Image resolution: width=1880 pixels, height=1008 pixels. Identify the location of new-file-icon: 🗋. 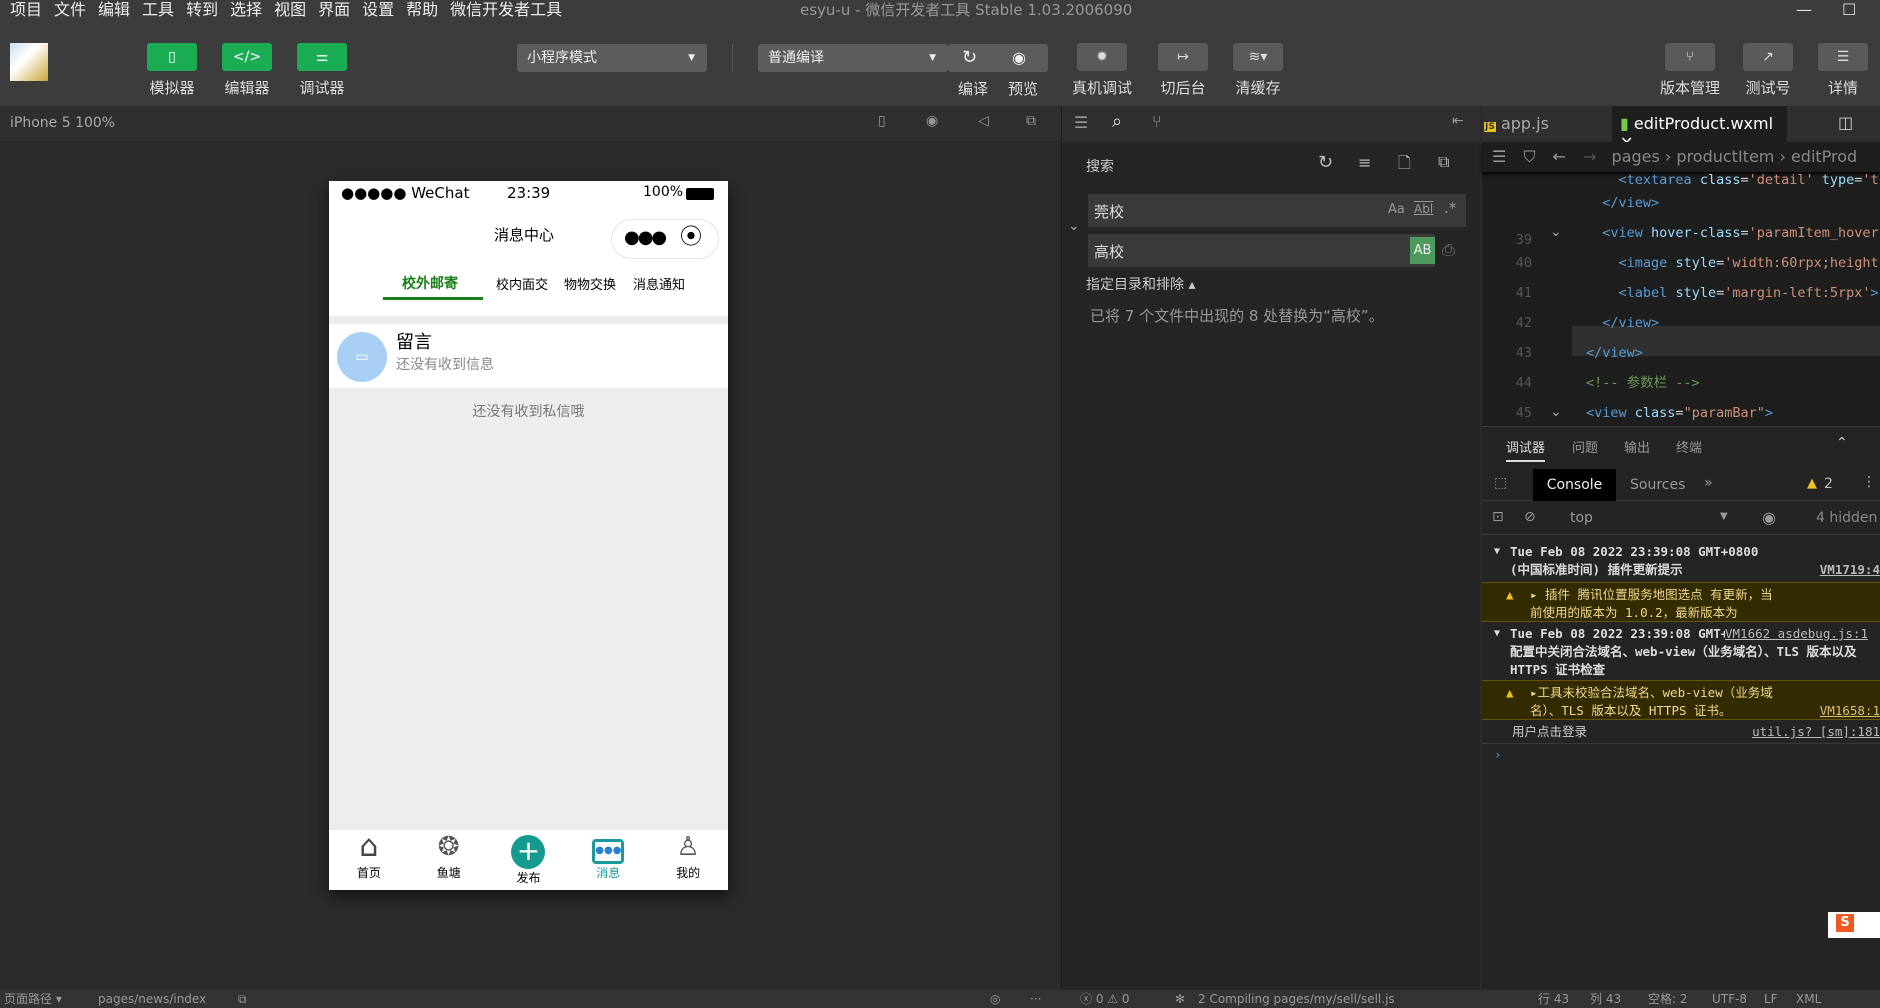
(1404, 165).